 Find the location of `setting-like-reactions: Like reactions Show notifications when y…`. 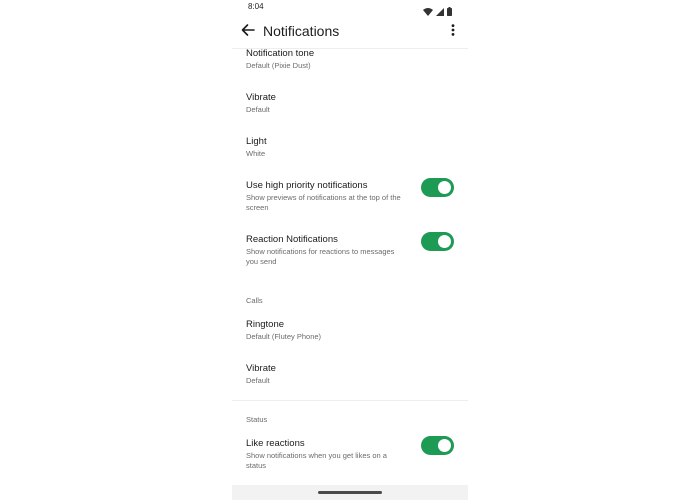

setting-like-reactions: Like reactions Show notifications when y… is located at coordinates (350, 455).